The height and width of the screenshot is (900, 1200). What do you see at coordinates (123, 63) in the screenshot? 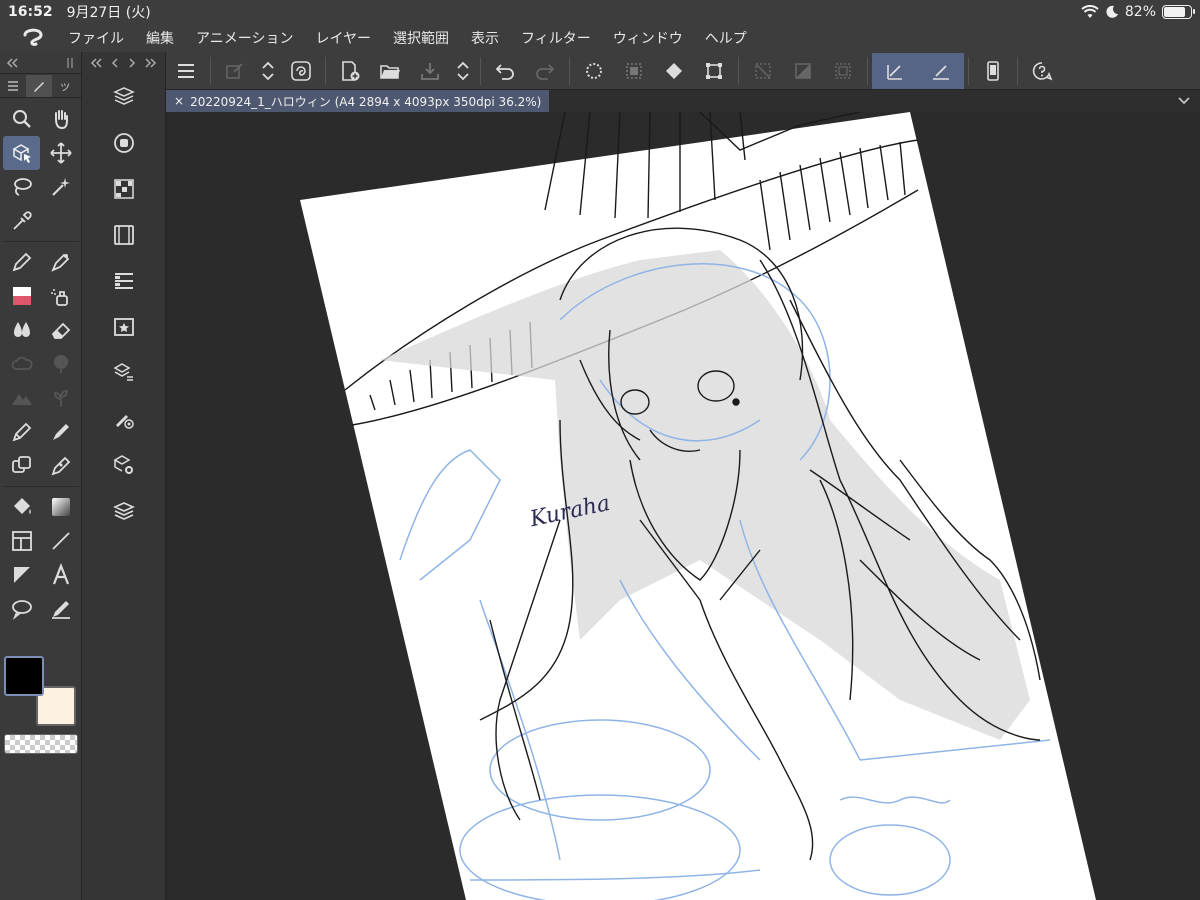
I see `sub-palette-header` at bounding box center [123, 63].